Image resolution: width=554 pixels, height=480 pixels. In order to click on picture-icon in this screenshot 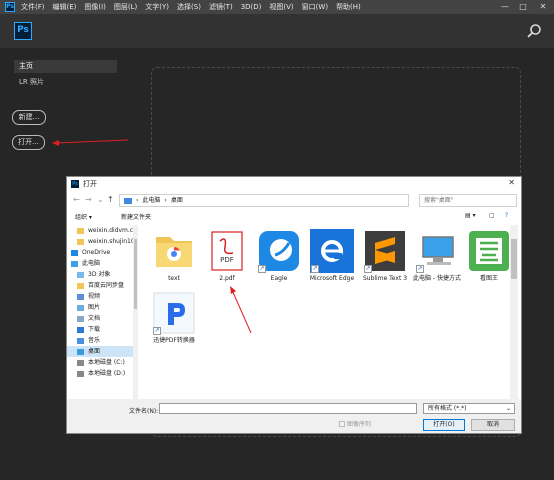, I will do `click(80, 307)`.